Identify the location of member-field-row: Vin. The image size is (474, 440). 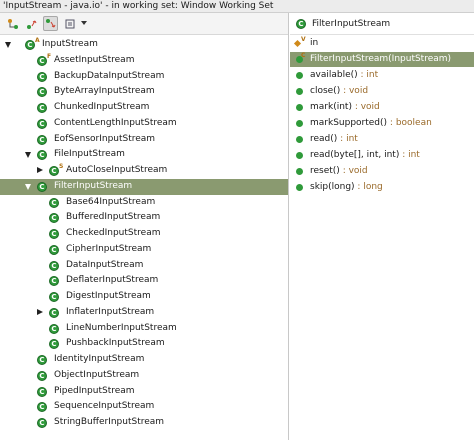
(382, 43).